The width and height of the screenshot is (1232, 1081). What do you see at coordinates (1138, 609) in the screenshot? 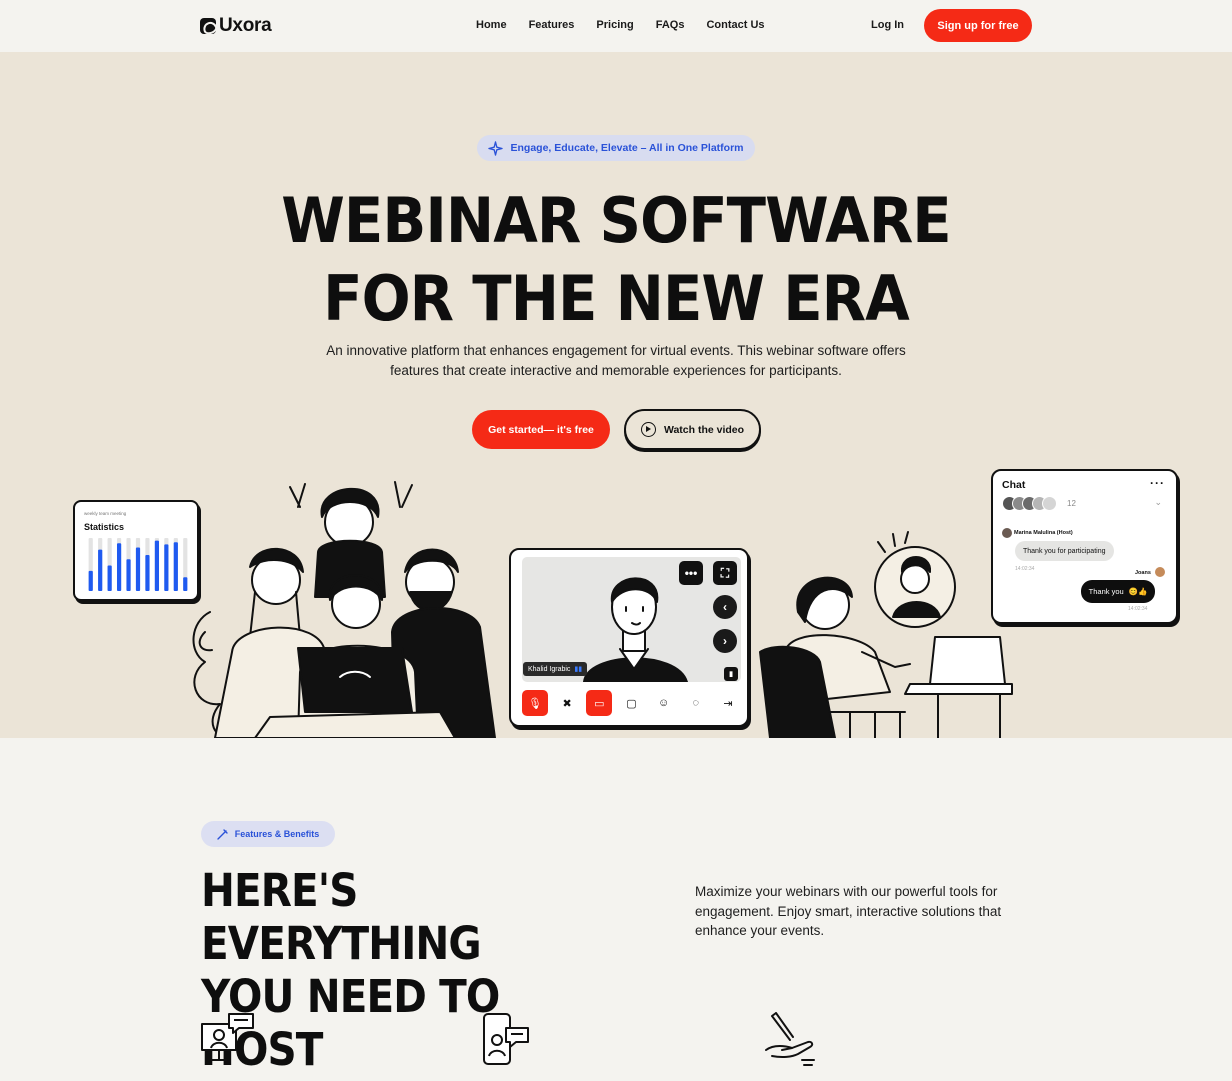
I see `outgoing-message-time: 14:02:34` at bounding box center [1138, 609].